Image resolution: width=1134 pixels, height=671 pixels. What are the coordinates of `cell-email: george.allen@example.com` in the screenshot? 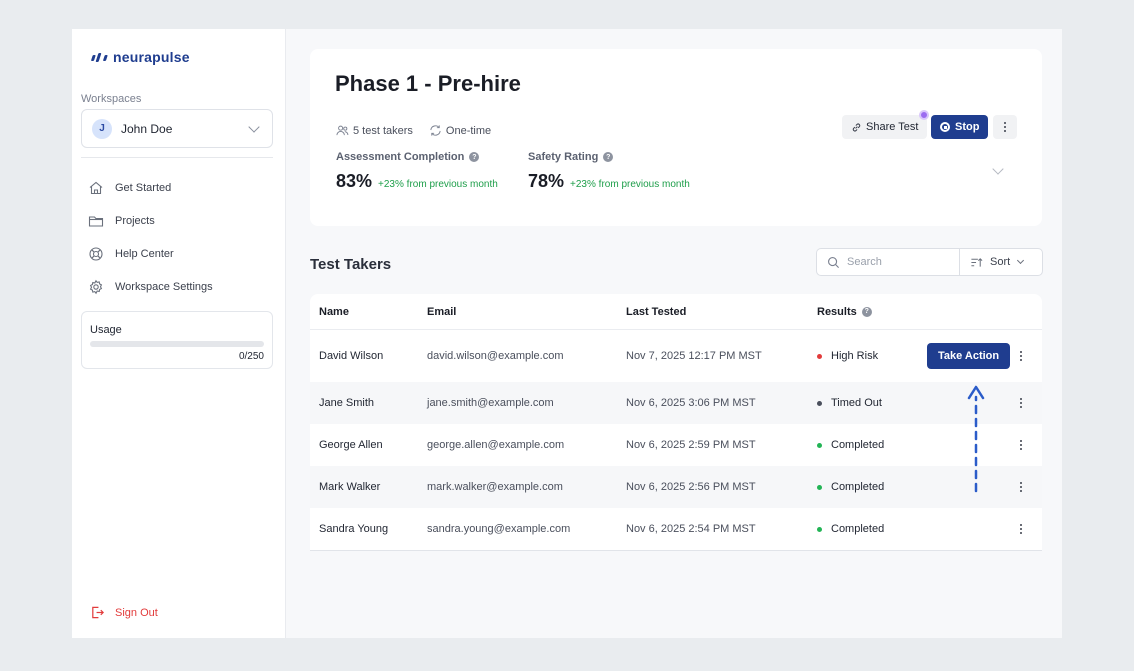 It's located at (496, 445).